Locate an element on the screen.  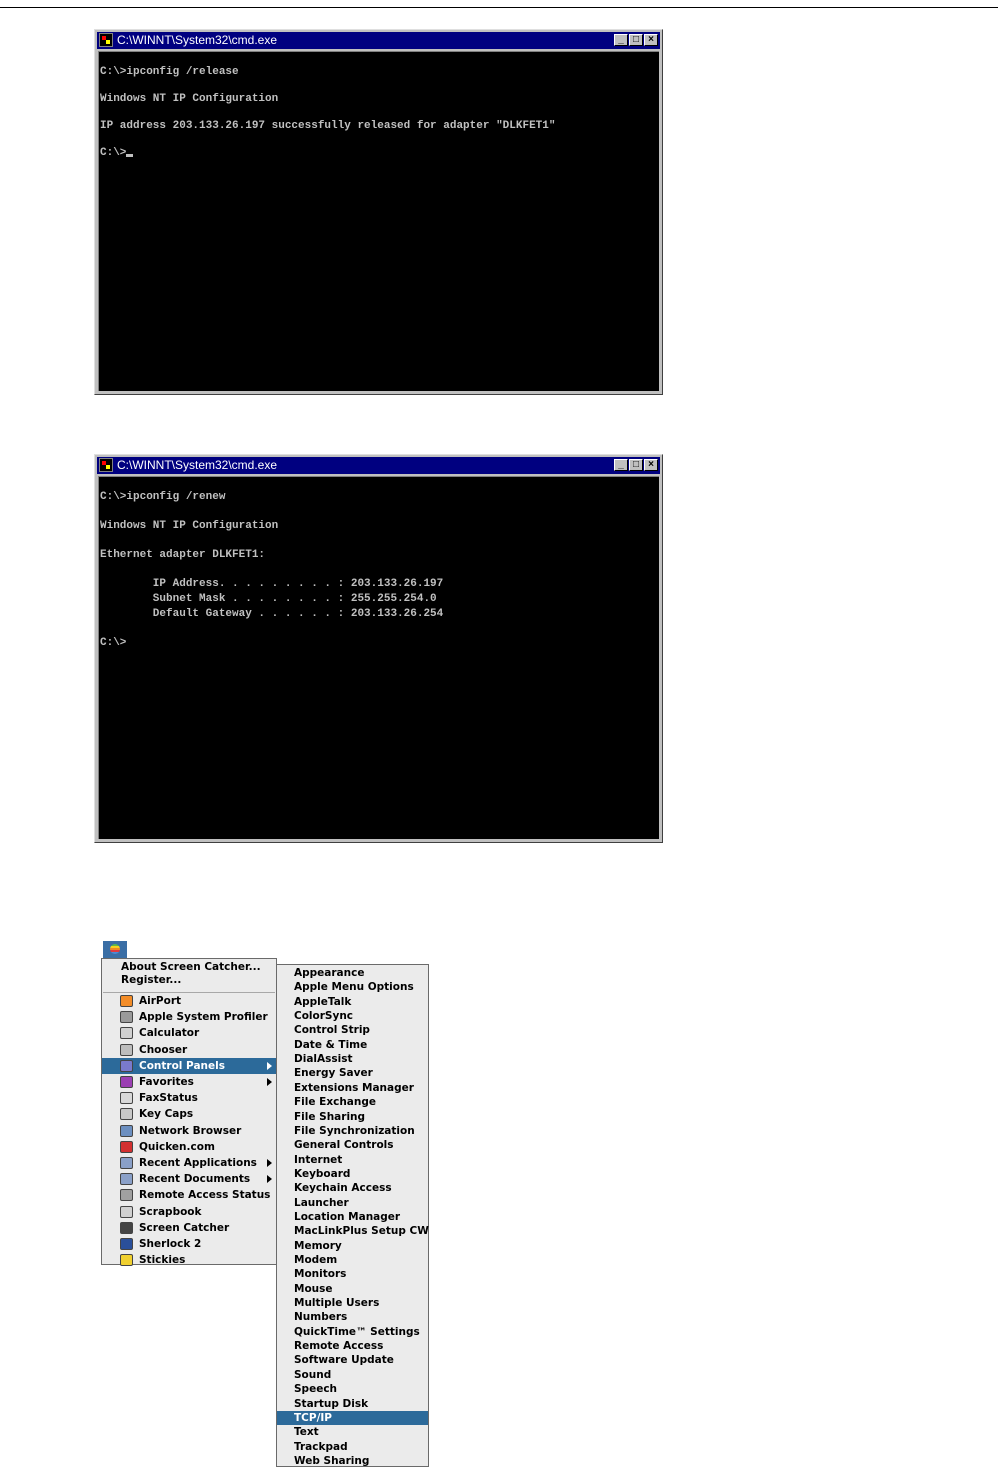
menu-item-label: Network Browser is located at coordinates (190, 1130).